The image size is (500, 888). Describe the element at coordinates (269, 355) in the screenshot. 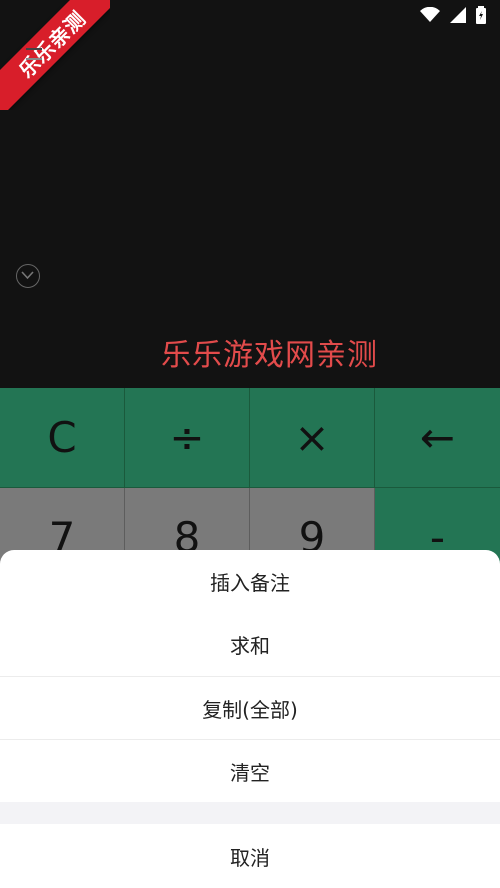

I see `display-overlay-text: 乐乐游戏网亲测` at that location.